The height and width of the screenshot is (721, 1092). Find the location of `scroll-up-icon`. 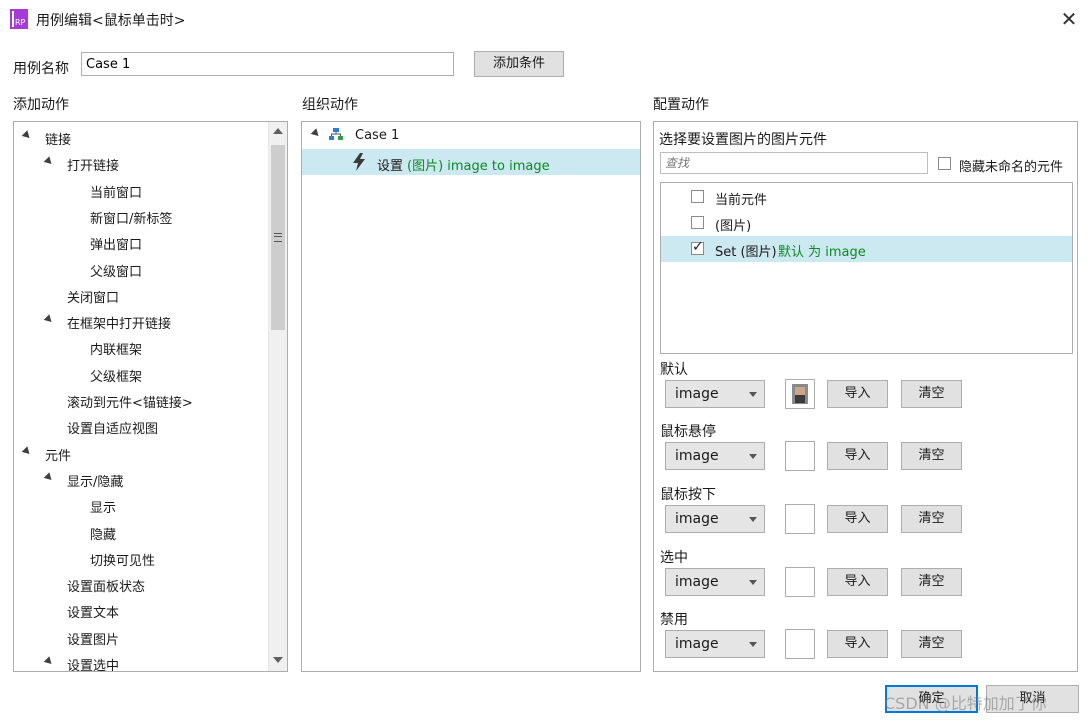

scroll-up-icon is located at coordinates (278, 131).